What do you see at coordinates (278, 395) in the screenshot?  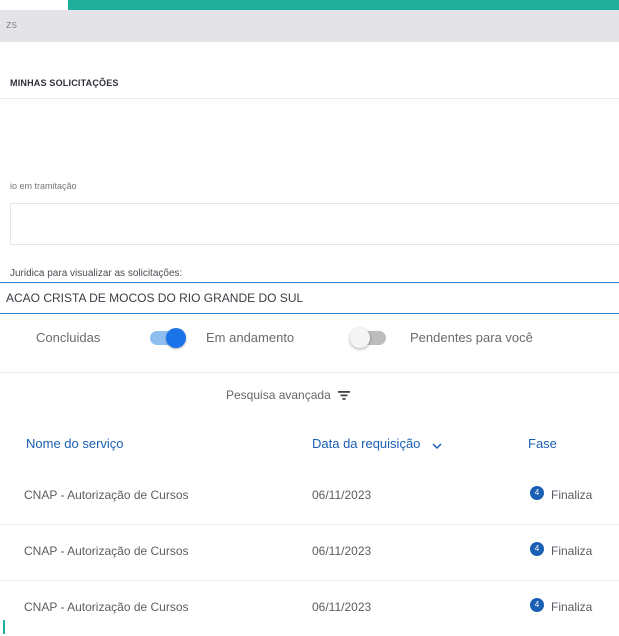 I see `advanced-search-label: Pesquisa avançada` at bounding box center [278, 395].